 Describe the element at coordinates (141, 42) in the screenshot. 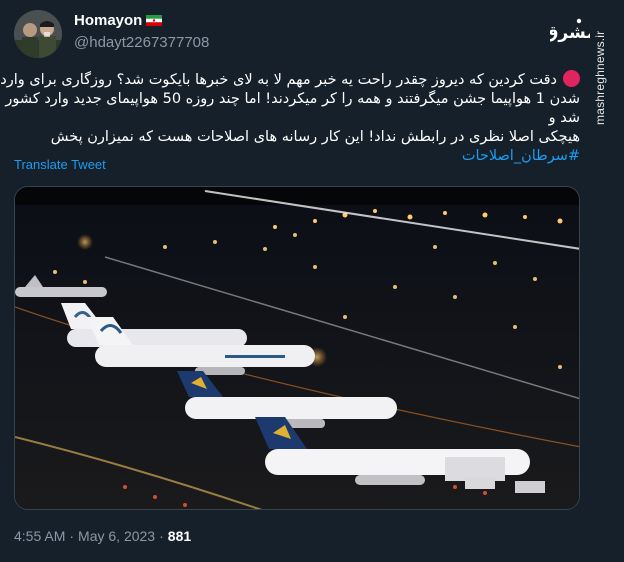

I see `author-handle: @hdayt2267377708` at that location.